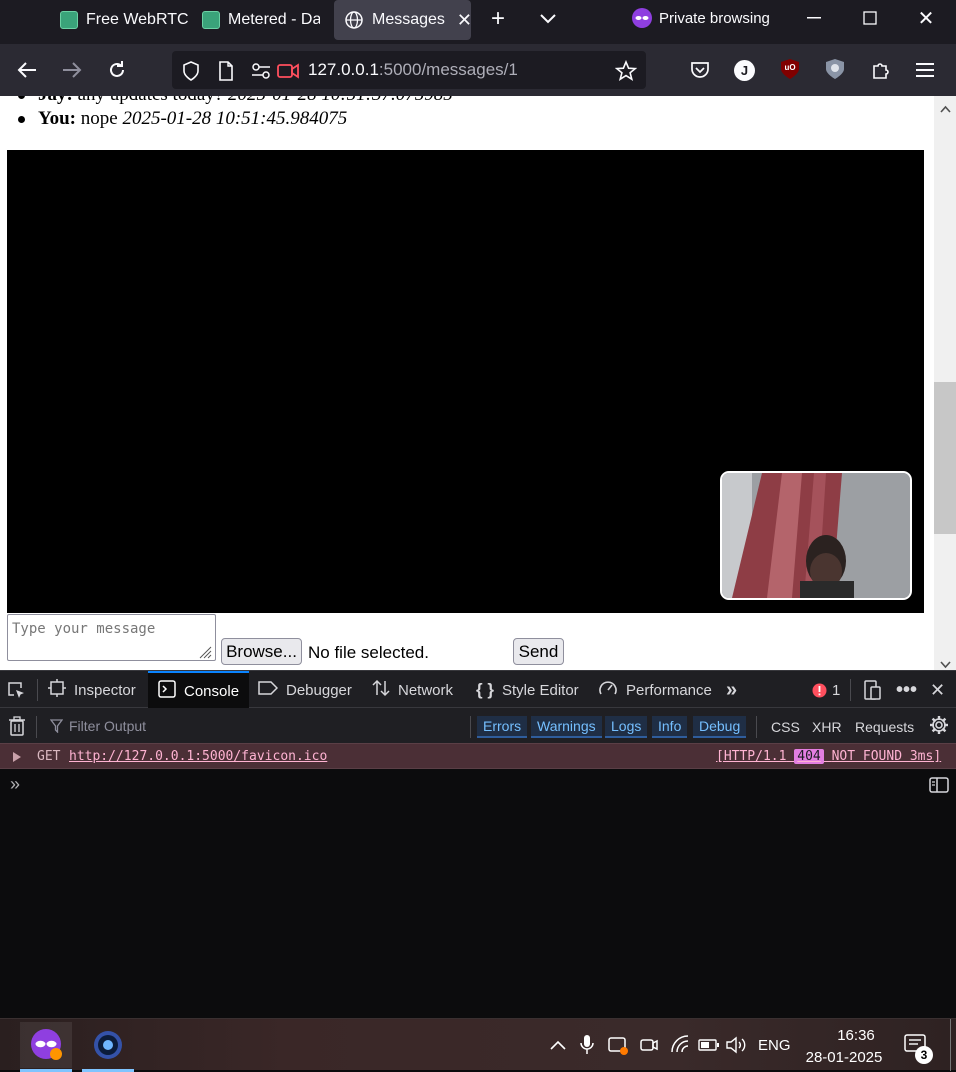  I want to click on camera-in-use-icon, so click(649, 1045).